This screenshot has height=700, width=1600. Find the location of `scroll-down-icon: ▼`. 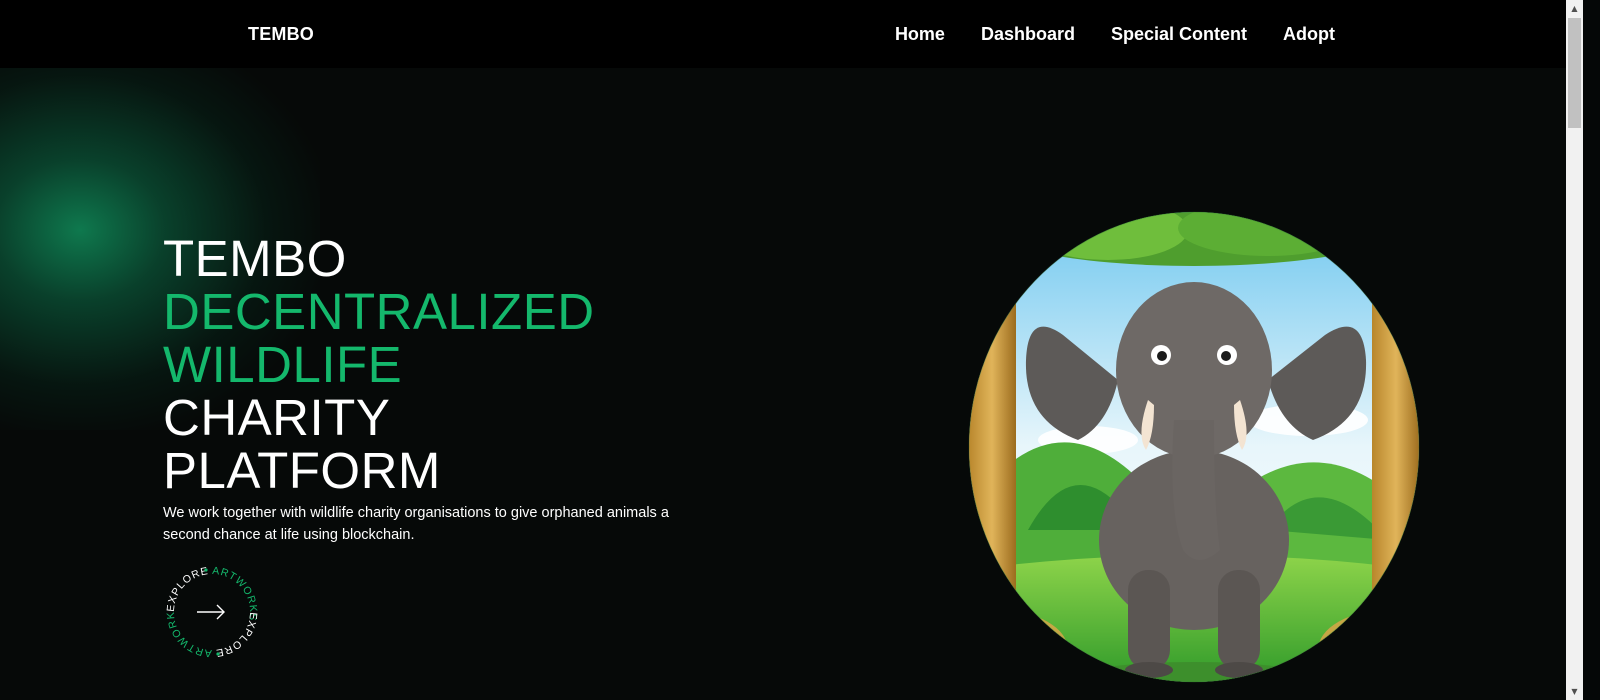

scroll-down-icon: ▼ is located at coordinates (1574, 691).